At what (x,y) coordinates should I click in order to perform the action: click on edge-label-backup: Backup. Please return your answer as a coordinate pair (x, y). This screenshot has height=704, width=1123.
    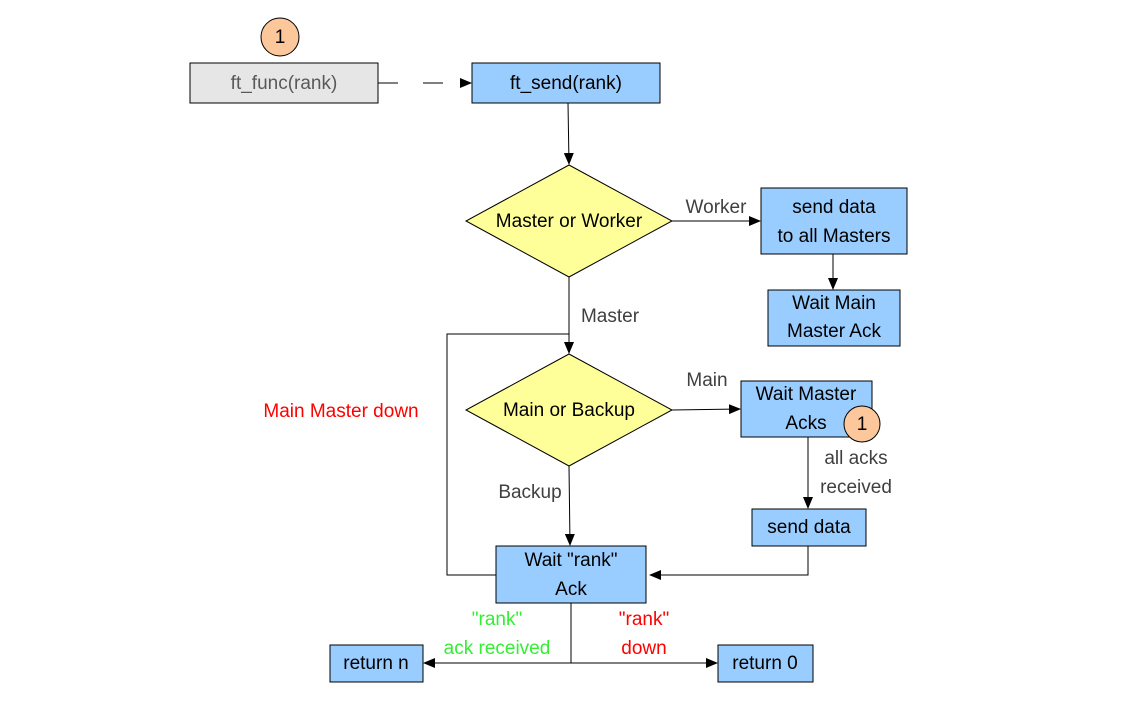
    Looking at the image, I should click on (529, 492).